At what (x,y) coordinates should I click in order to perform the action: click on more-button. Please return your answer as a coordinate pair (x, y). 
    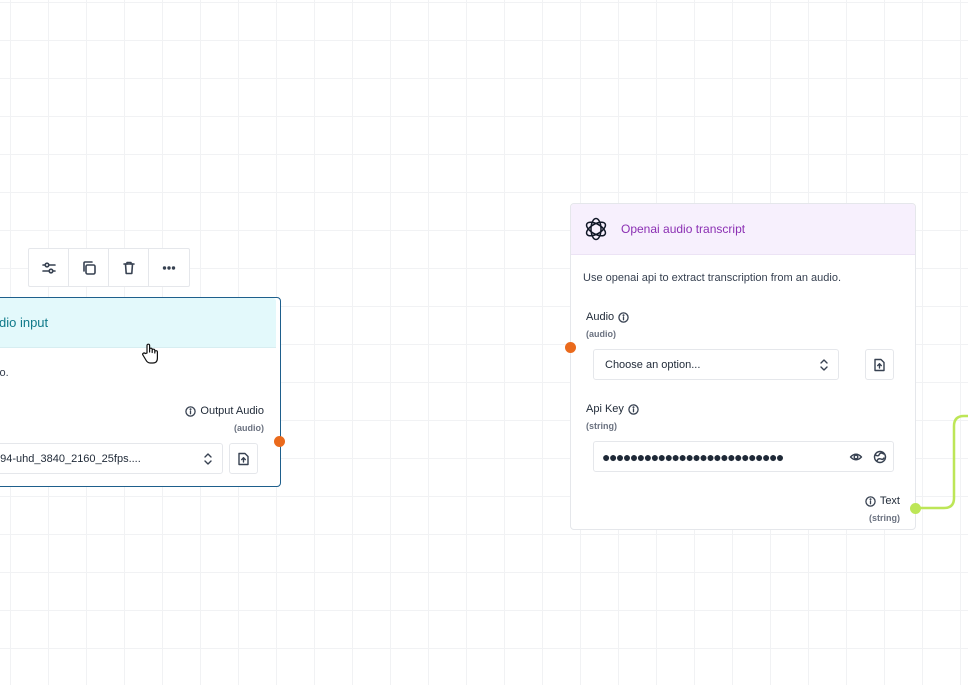
    Looking at the image, I should click on (169, 267).